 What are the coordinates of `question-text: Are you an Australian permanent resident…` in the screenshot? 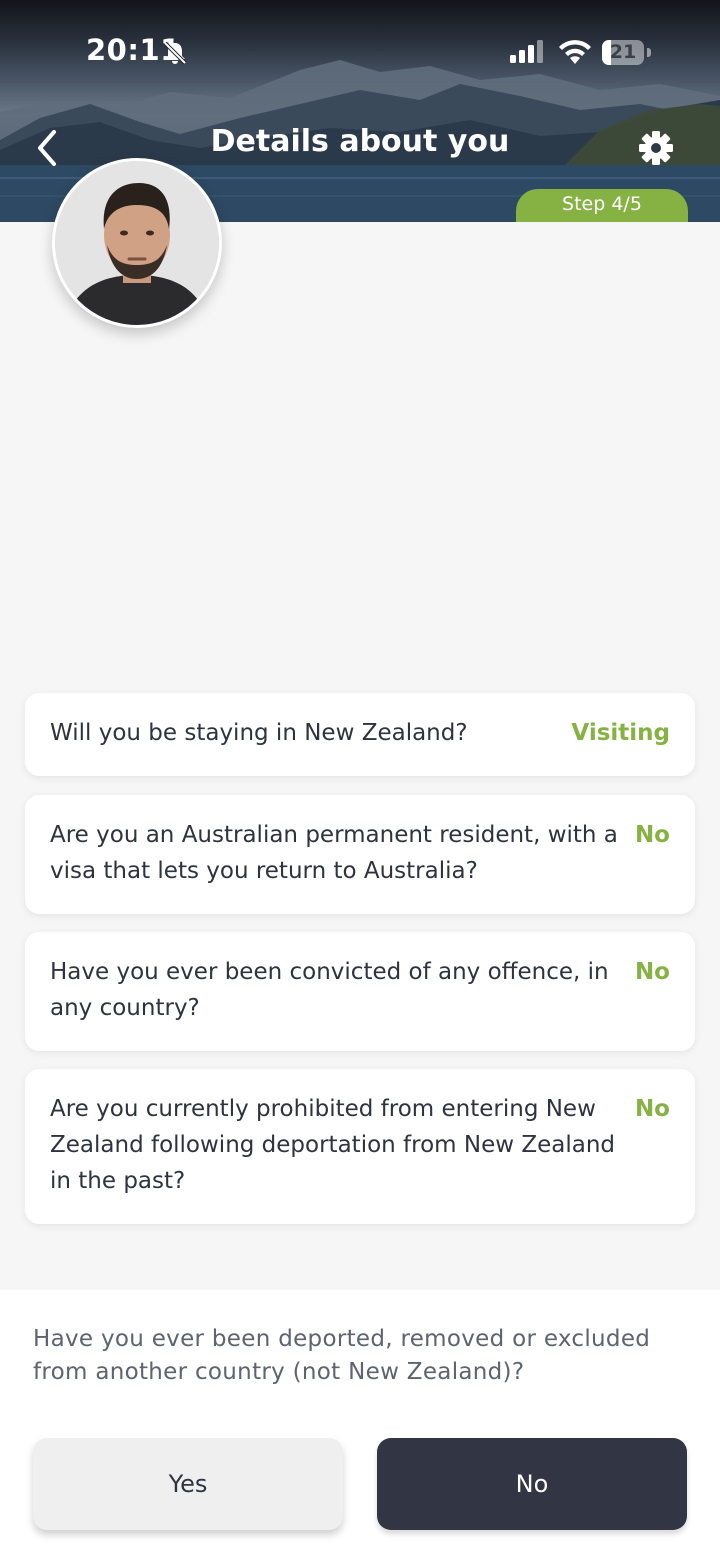 It's located at (334, 853).